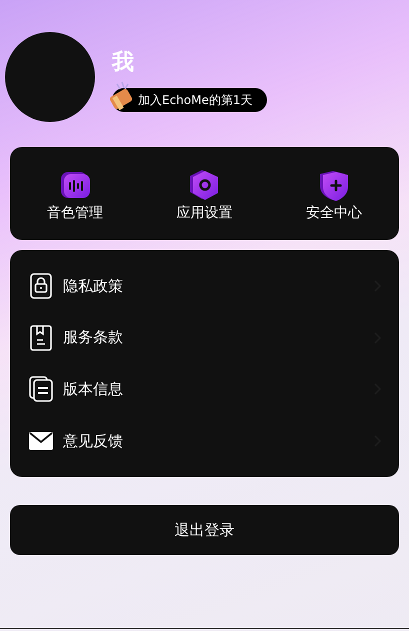 This screenshot has height=631, width=409. Describe the element at coordinates (41, 337) in the screenshot. I see `bookmark-document-icon` at that location.